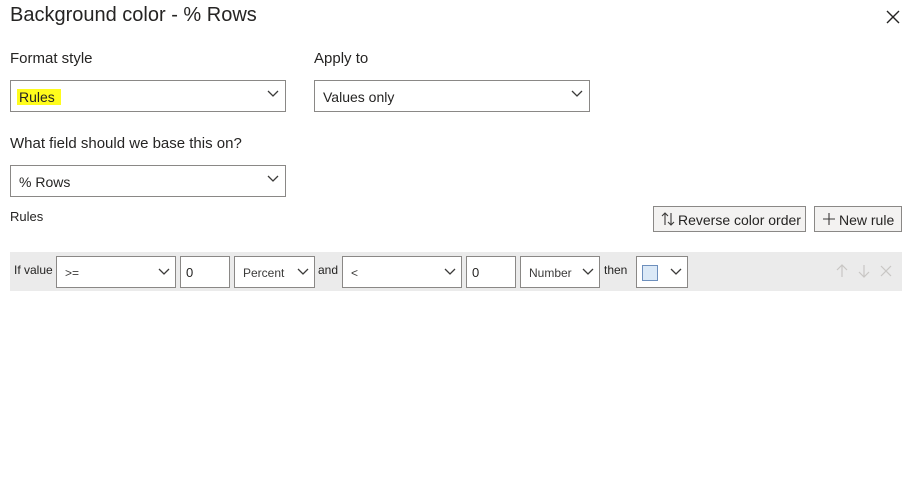  I want to click on rules-label: Rules, so click(27, 216).